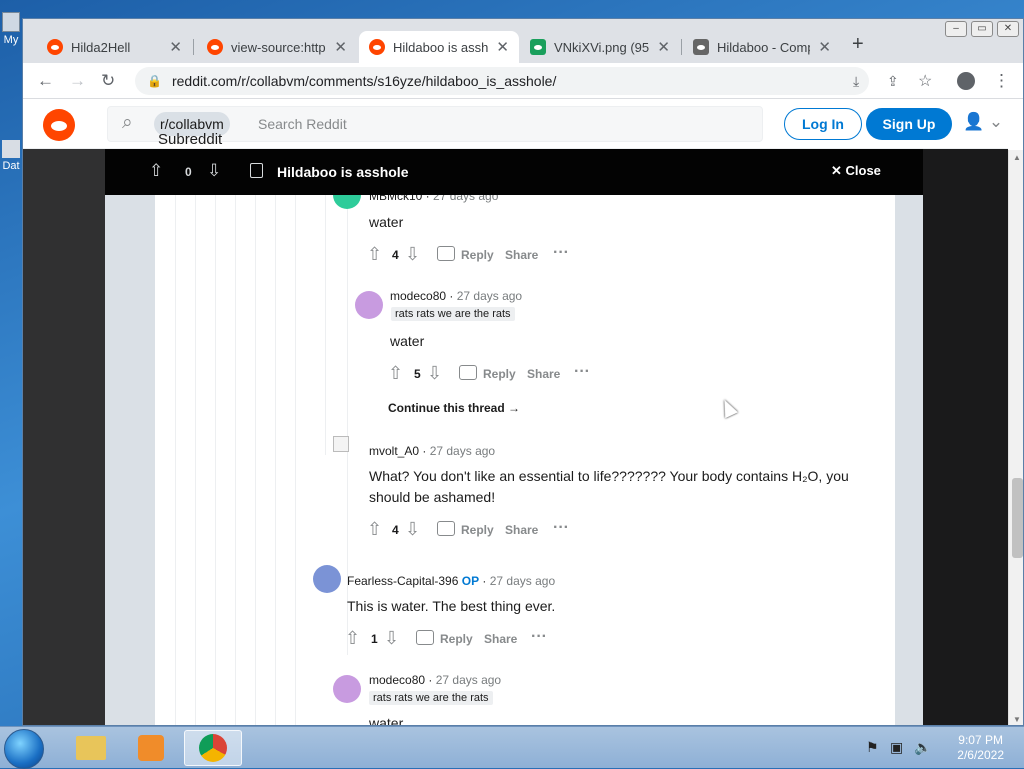 Image resolution: width=1024 pixels, height=769 pixels. What do you see at coordinates (982, 29) in the screenshot?
I see `maximize-button: ▭` at bounding box center [982, 29].